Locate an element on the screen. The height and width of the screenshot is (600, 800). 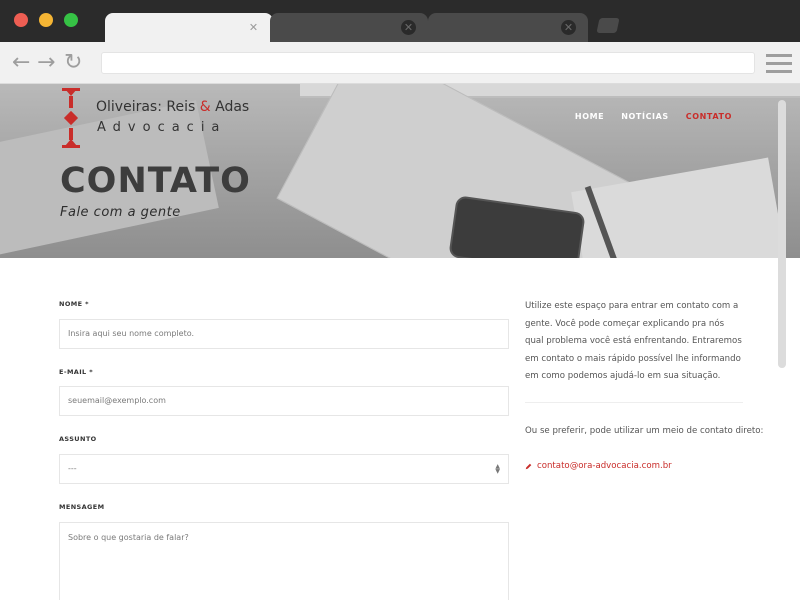
email-label: E-MAIL * is located at coordinates (76, 372).